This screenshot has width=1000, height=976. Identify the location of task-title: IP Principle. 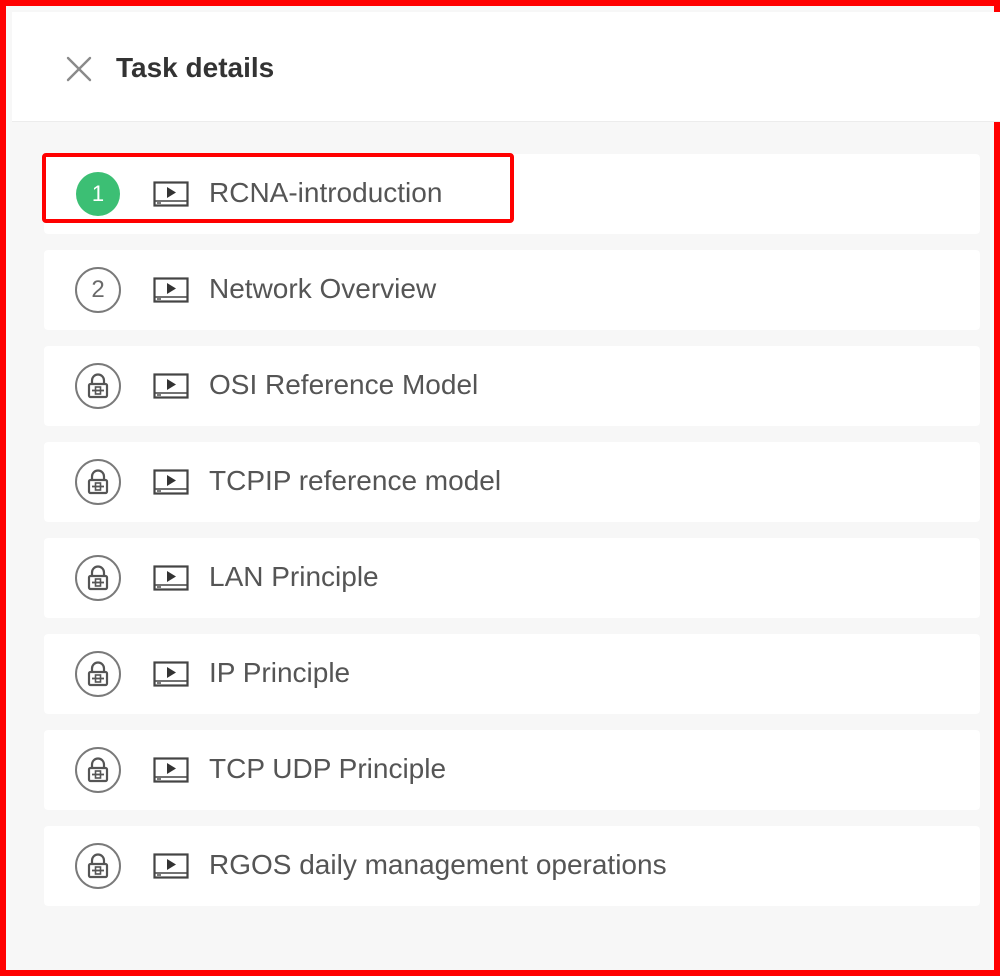
(280, 672).